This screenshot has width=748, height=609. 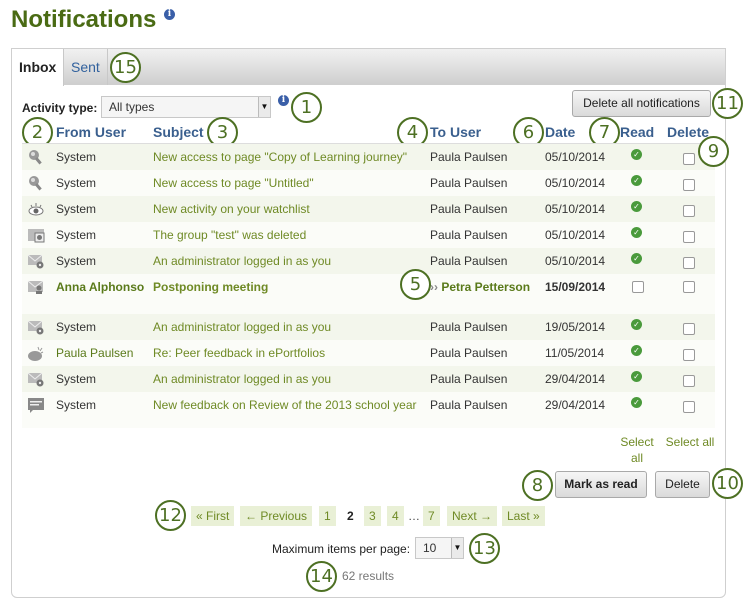 I want to click on column-delete: Delete, so click(x=688, y=132).